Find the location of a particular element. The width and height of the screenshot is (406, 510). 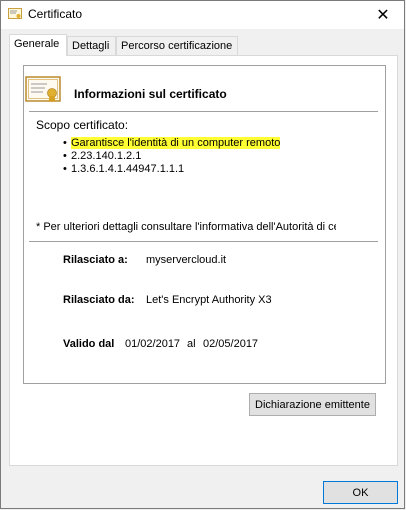

list-item: • 1.3.6.1.4.1.44947.1.1.1 is located at coordinates (124, 169).